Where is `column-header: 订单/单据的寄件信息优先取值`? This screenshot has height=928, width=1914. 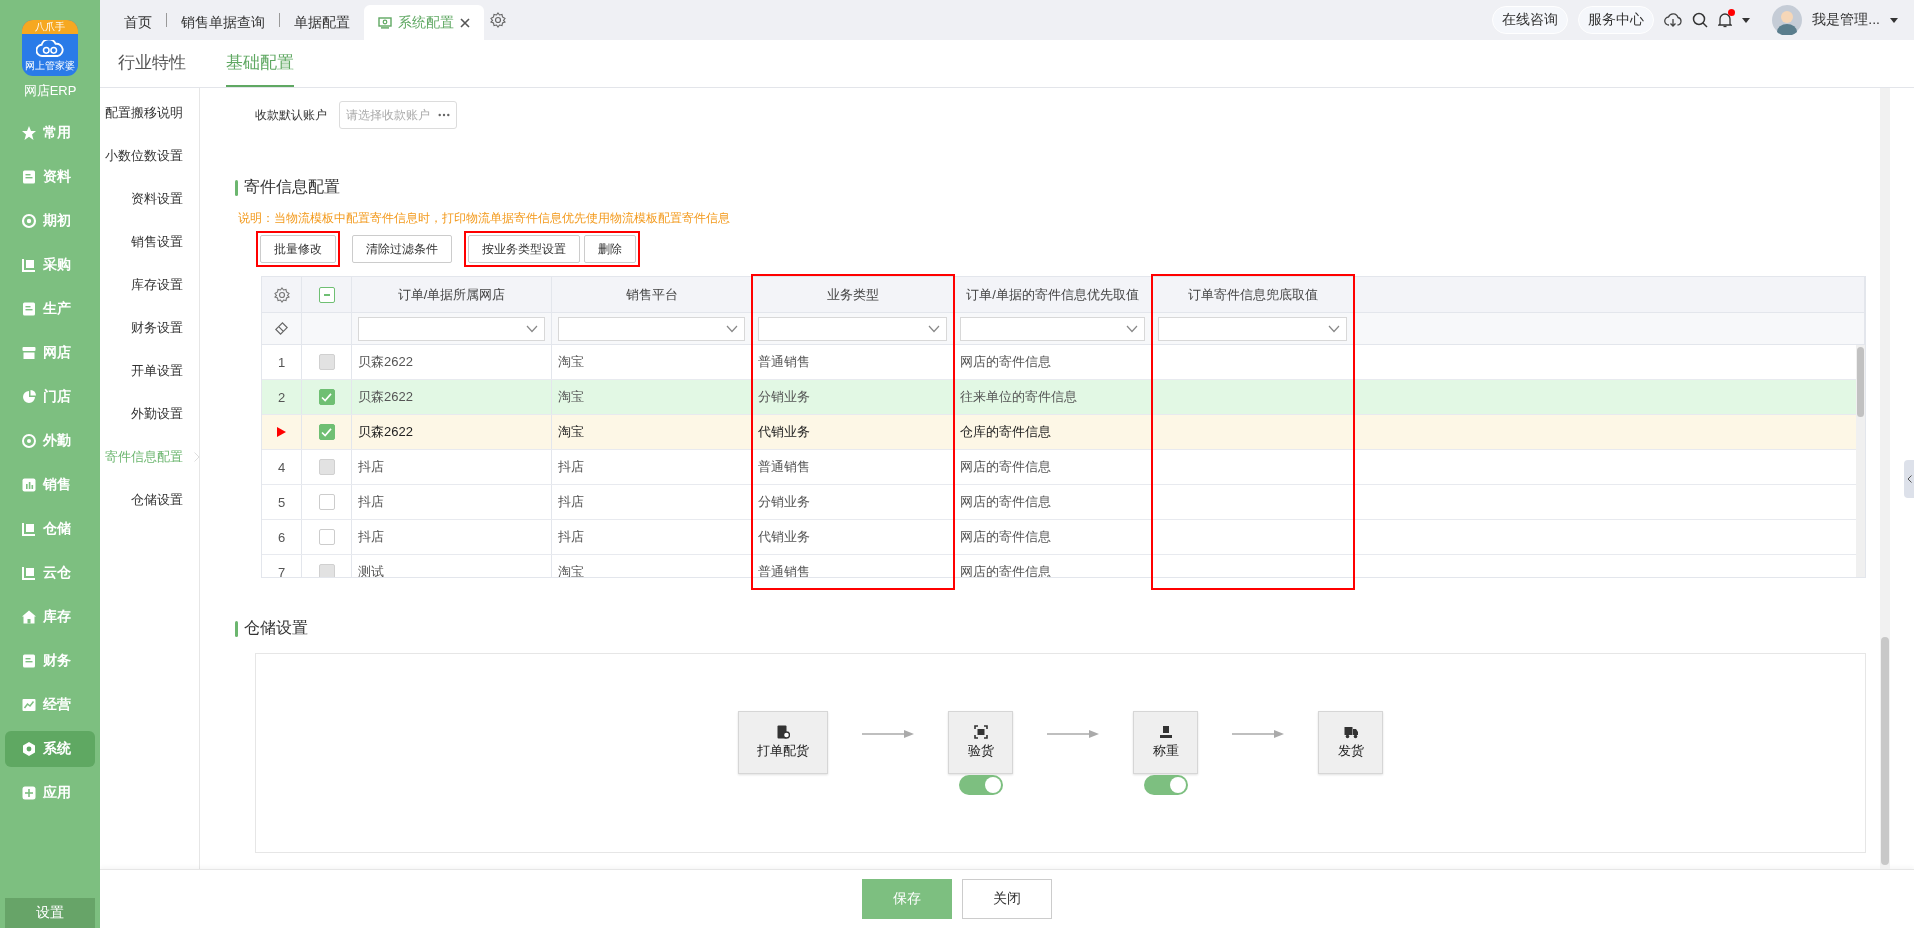
column-header: 订单/单据的寄件信息优先取值 is located at coordinates (1052, 294).